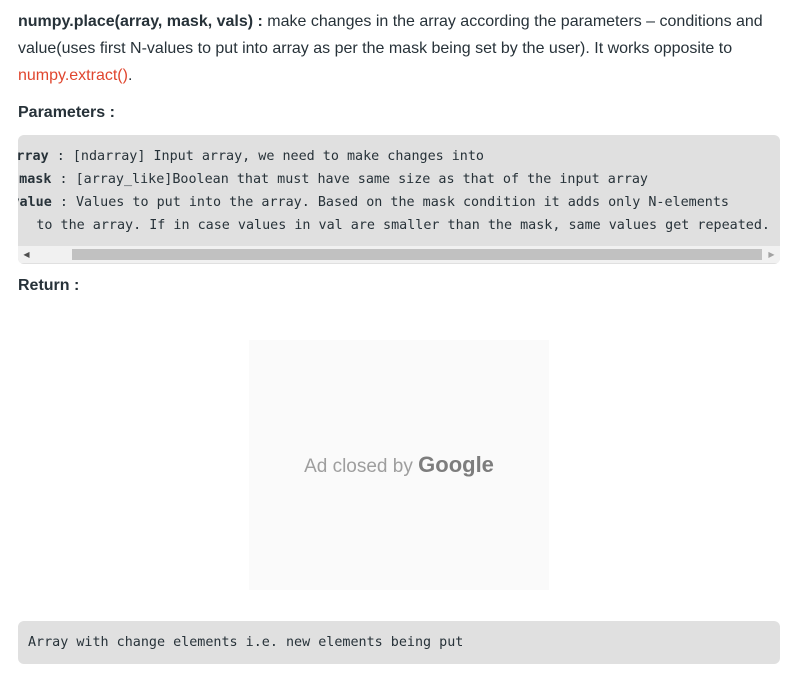  What do you see at coordinates (26, 254) in the screenshot?
I see `scroll-left-arrow-icon: ◀` at bounding box center [26, 254].